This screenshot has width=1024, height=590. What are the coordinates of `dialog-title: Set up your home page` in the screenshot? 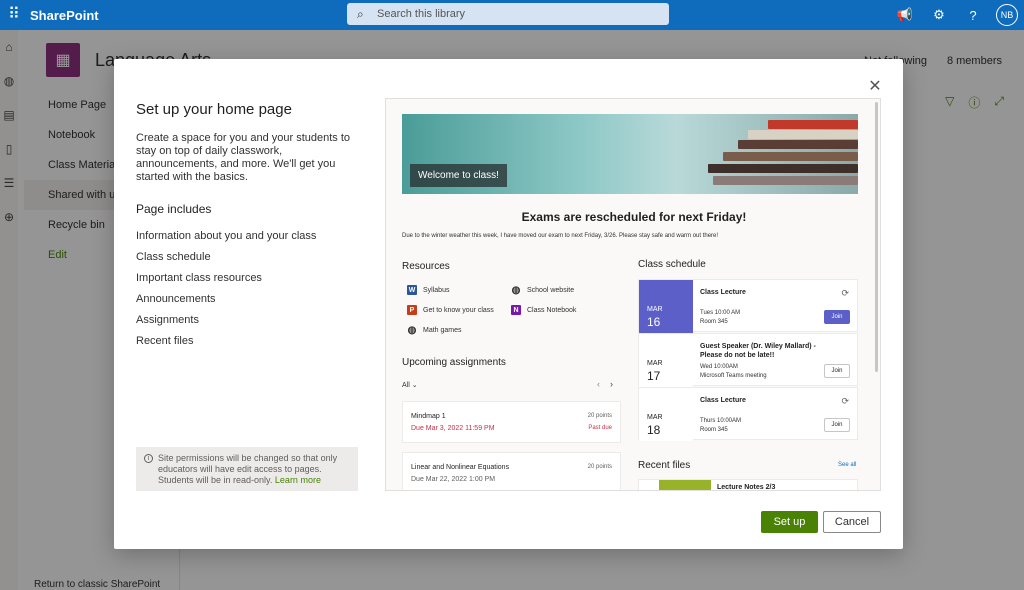 It's located at (214, 109).